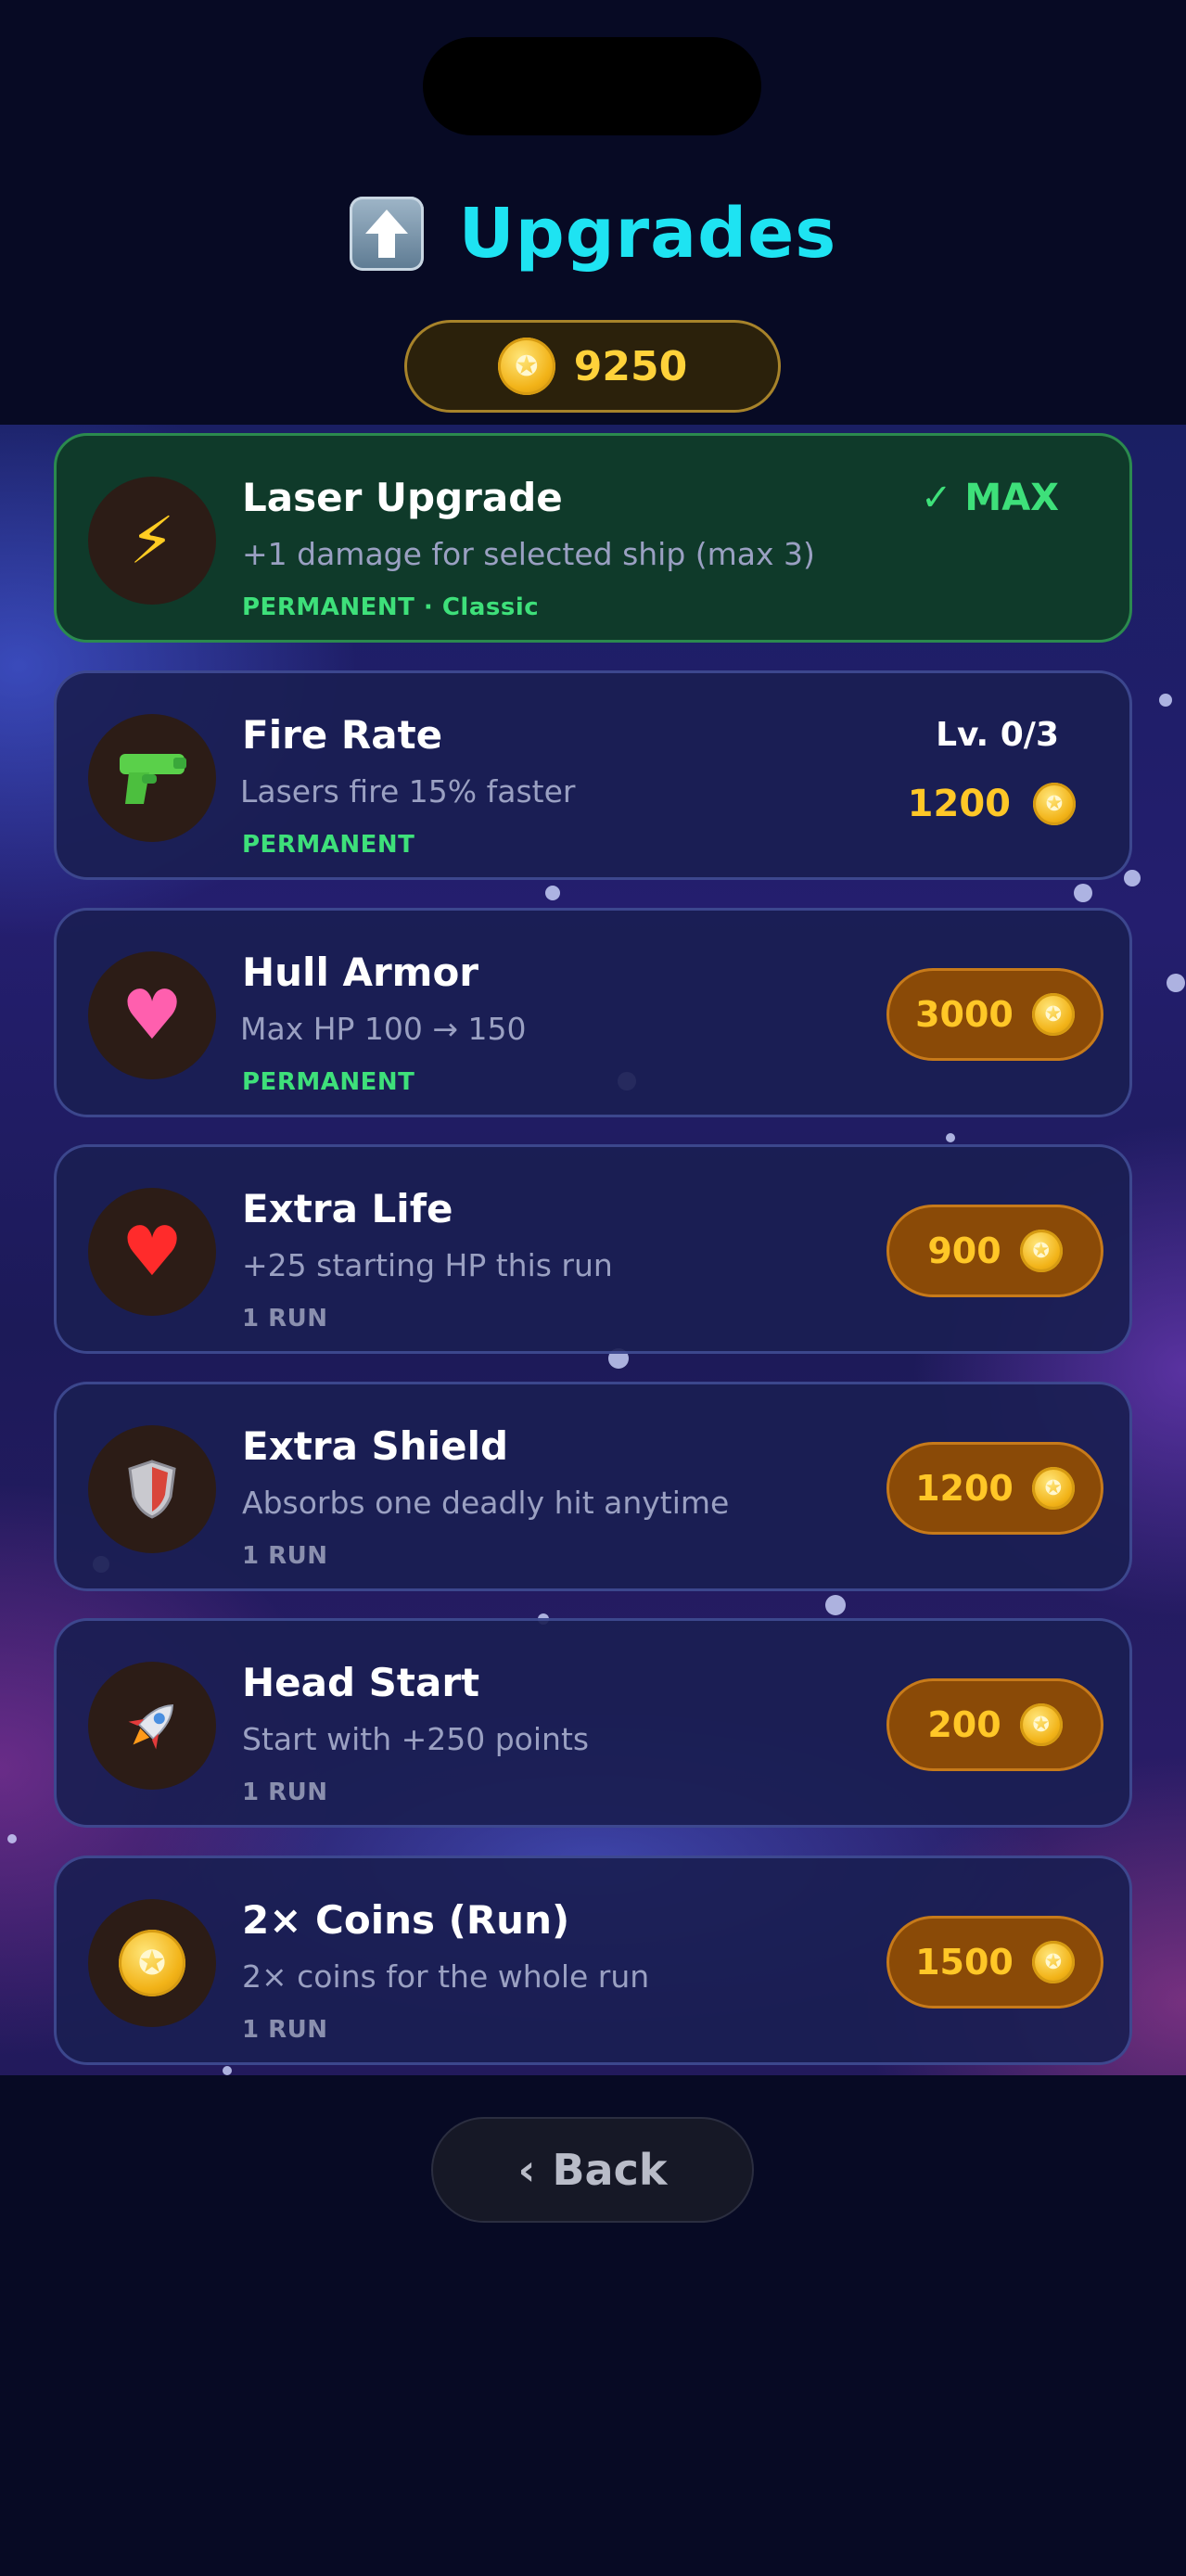 The height and width of the screenshot is (2576, 1186). What do you see at coordinates (391, 607) in the screenshot?
I see `upgrade-type-tag: PERMANENT · Classic` at bounding box center [391, 607].